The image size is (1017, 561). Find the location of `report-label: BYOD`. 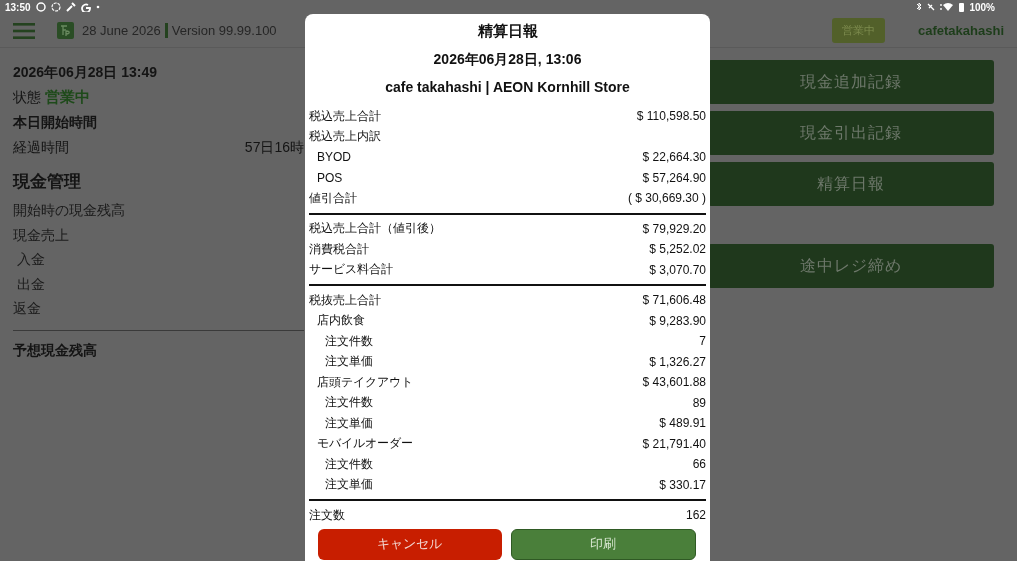

report-label: BYOD is located at coordinates (333, 157).